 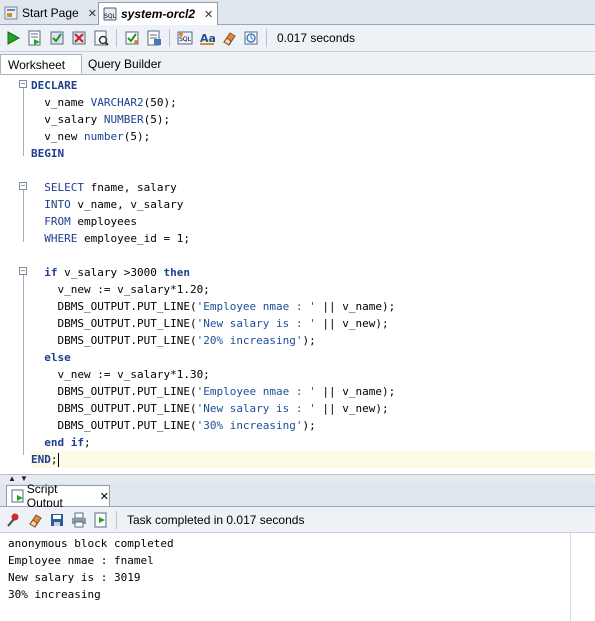 I want to click on format-button: Aa, so click(x=207, y=38).